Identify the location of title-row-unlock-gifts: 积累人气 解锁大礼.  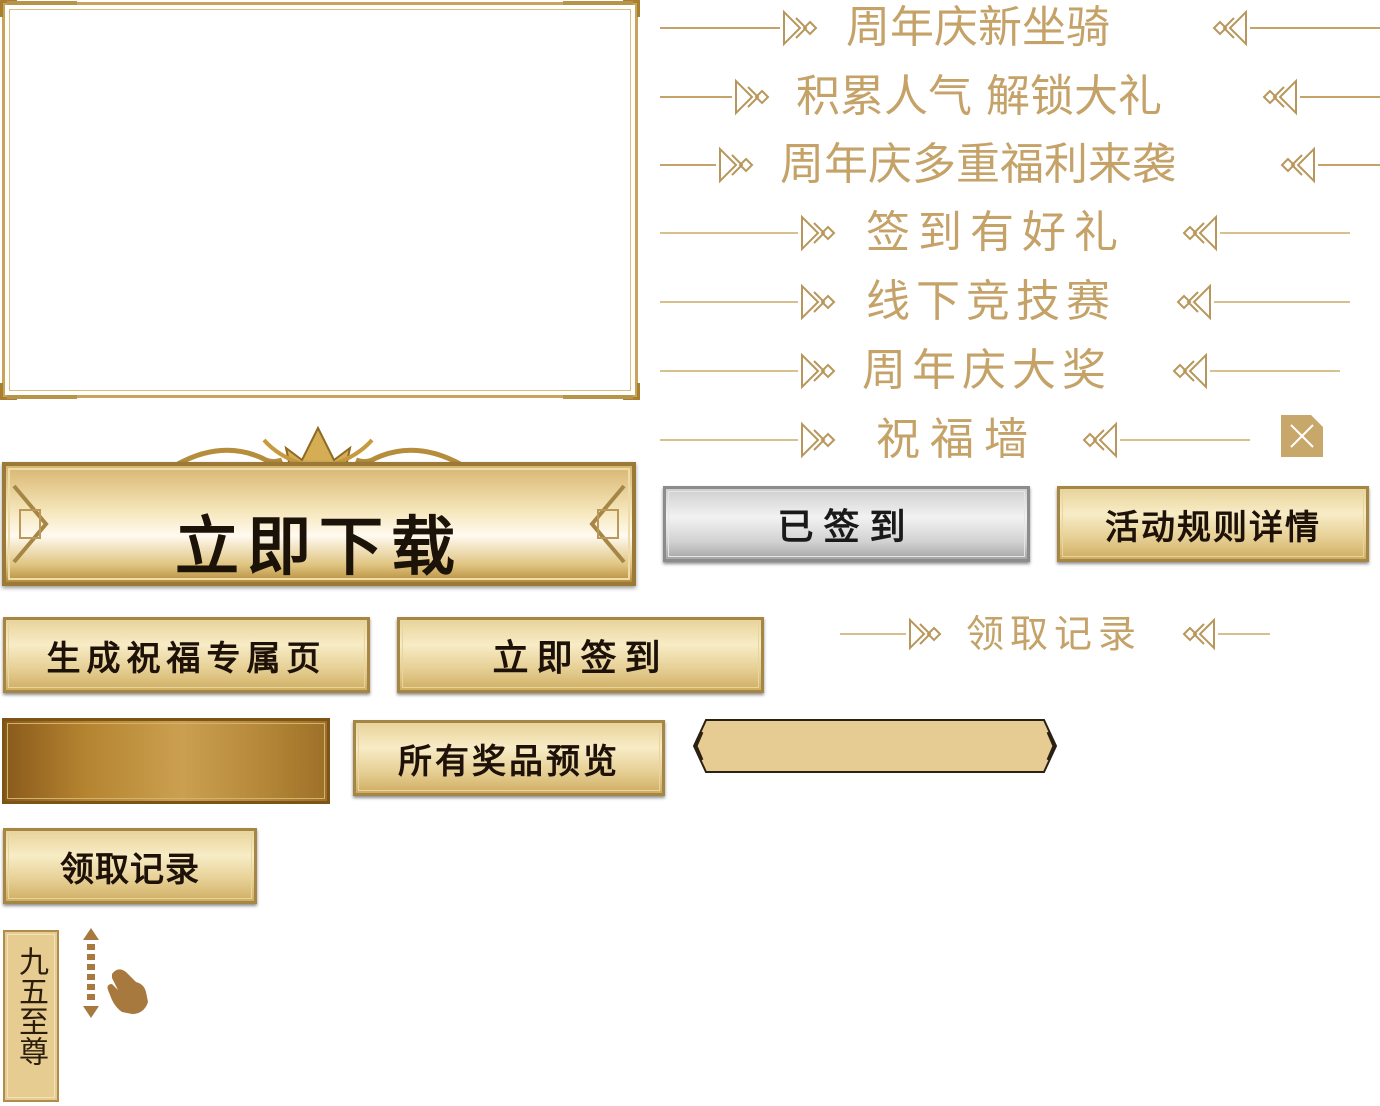
(1020, 97).